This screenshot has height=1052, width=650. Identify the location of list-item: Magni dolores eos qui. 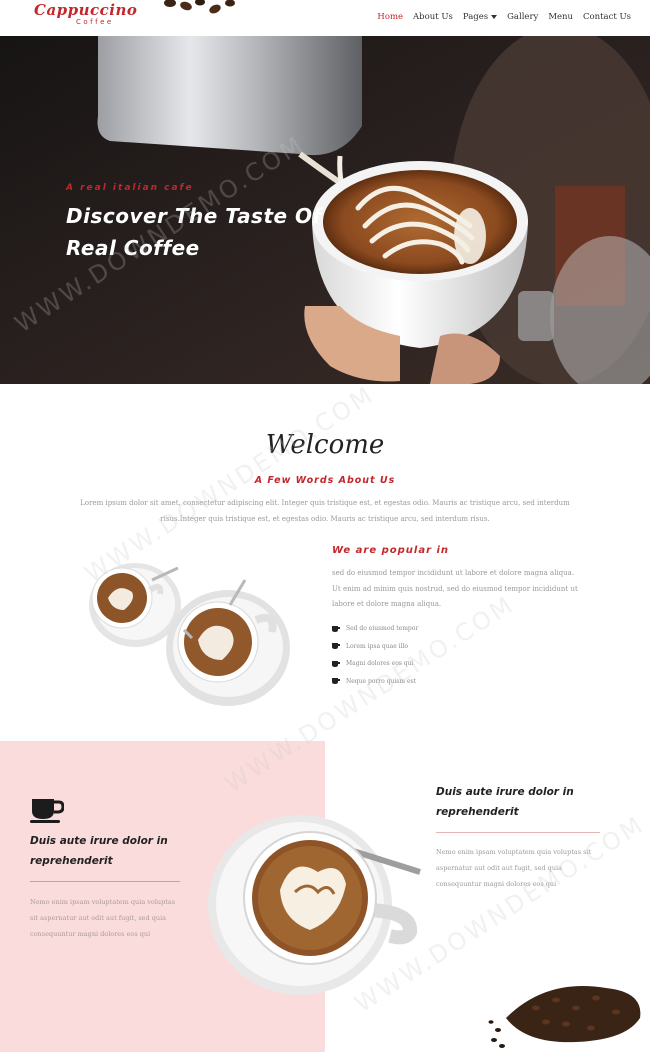
(375, 664).